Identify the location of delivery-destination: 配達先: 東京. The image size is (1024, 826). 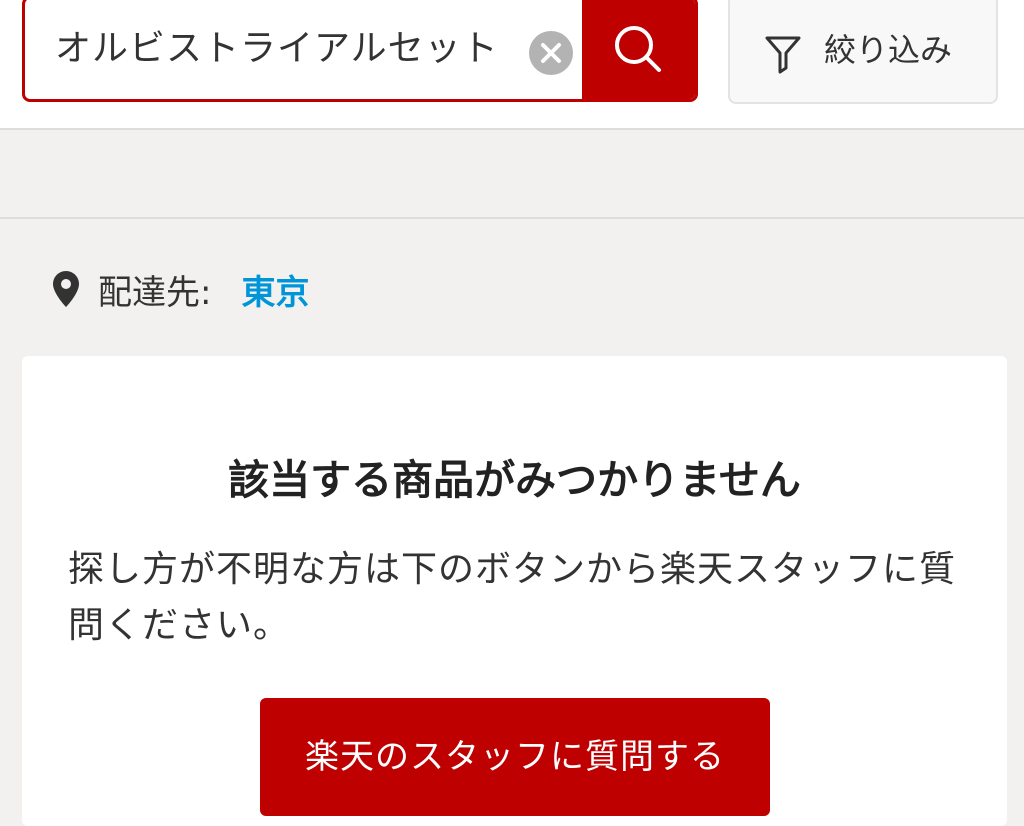
(180, 289).